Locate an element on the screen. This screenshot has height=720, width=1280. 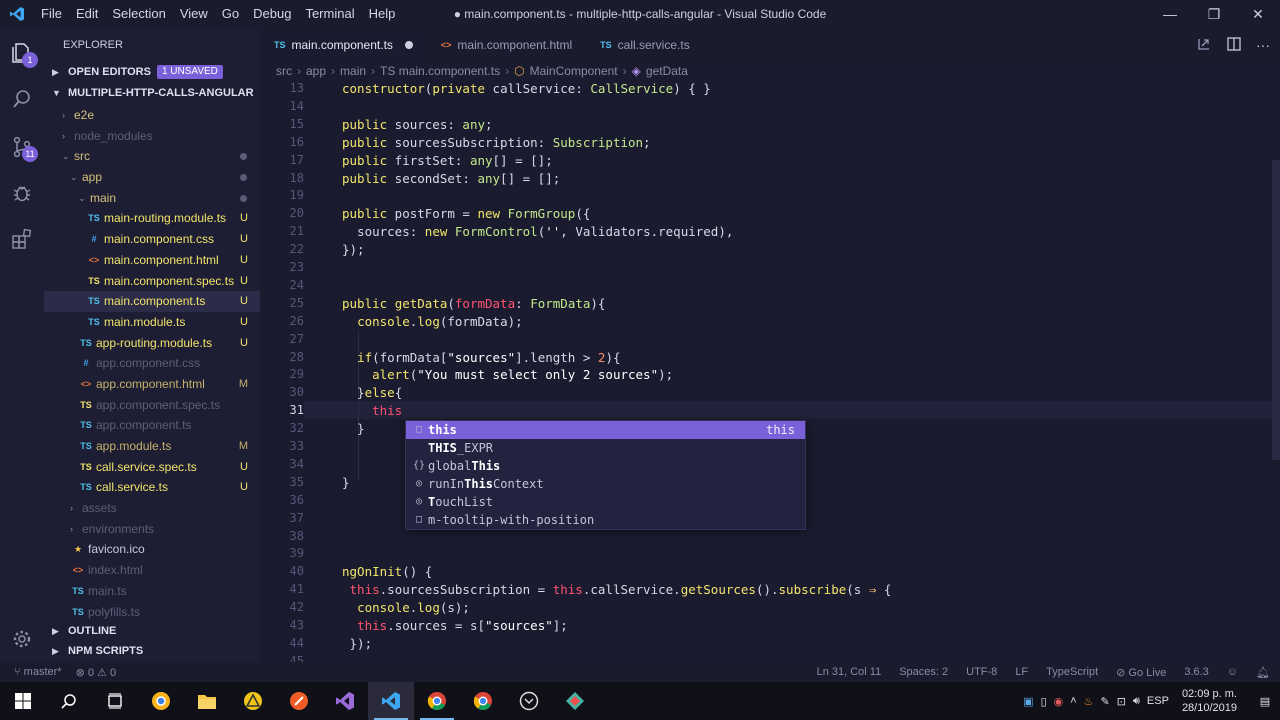
more-actions-icon: ··· is located at coordinates (1263, 45).